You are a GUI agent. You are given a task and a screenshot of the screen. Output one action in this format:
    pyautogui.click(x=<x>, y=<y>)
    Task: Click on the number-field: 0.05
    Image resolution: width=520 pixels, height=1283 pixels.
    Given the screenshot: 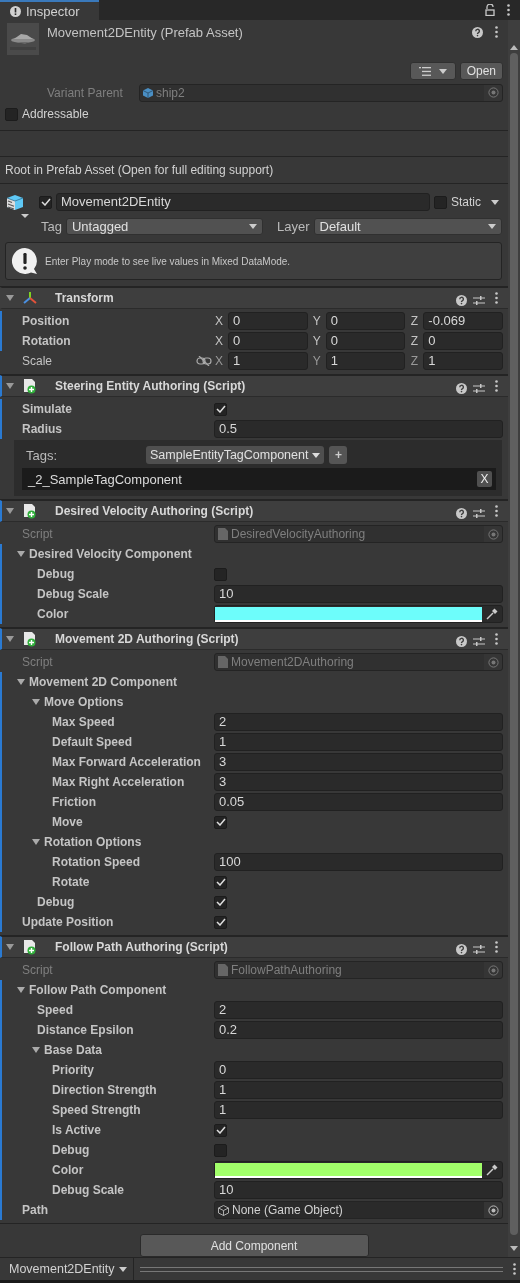 What is the action you would take?
    pyautogui.click(x=358, y=802)
    